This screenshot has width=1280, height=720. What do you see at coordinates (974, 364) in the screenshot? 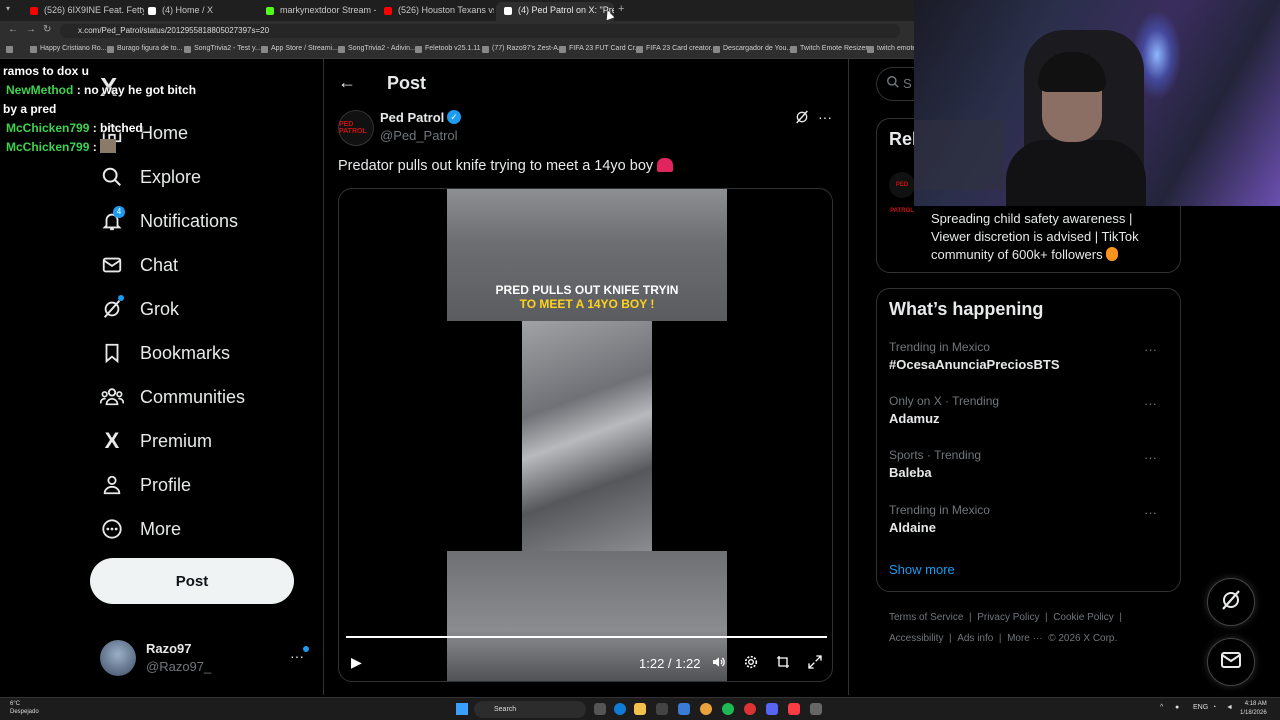
I see `trend-name: #OcesaAnunciaPreciosBTS` at bounding box center [974, 364].